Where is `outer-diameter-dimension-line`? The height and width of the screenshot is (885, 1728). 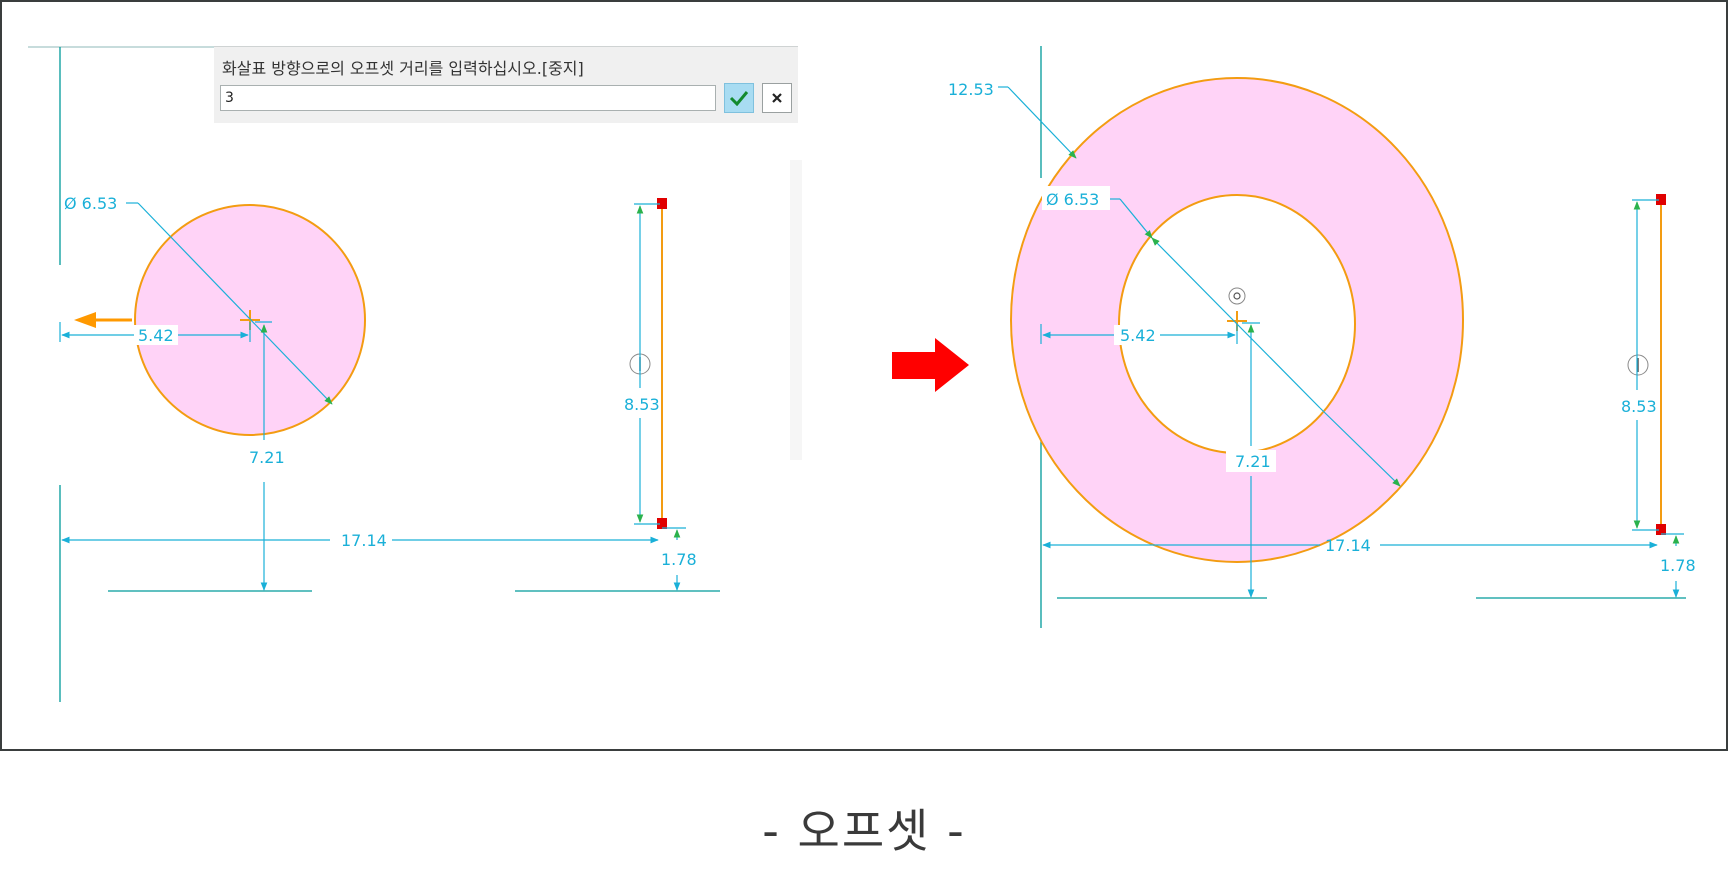
outer-diameter-dimension-line is located at coordinates (1042, 122).